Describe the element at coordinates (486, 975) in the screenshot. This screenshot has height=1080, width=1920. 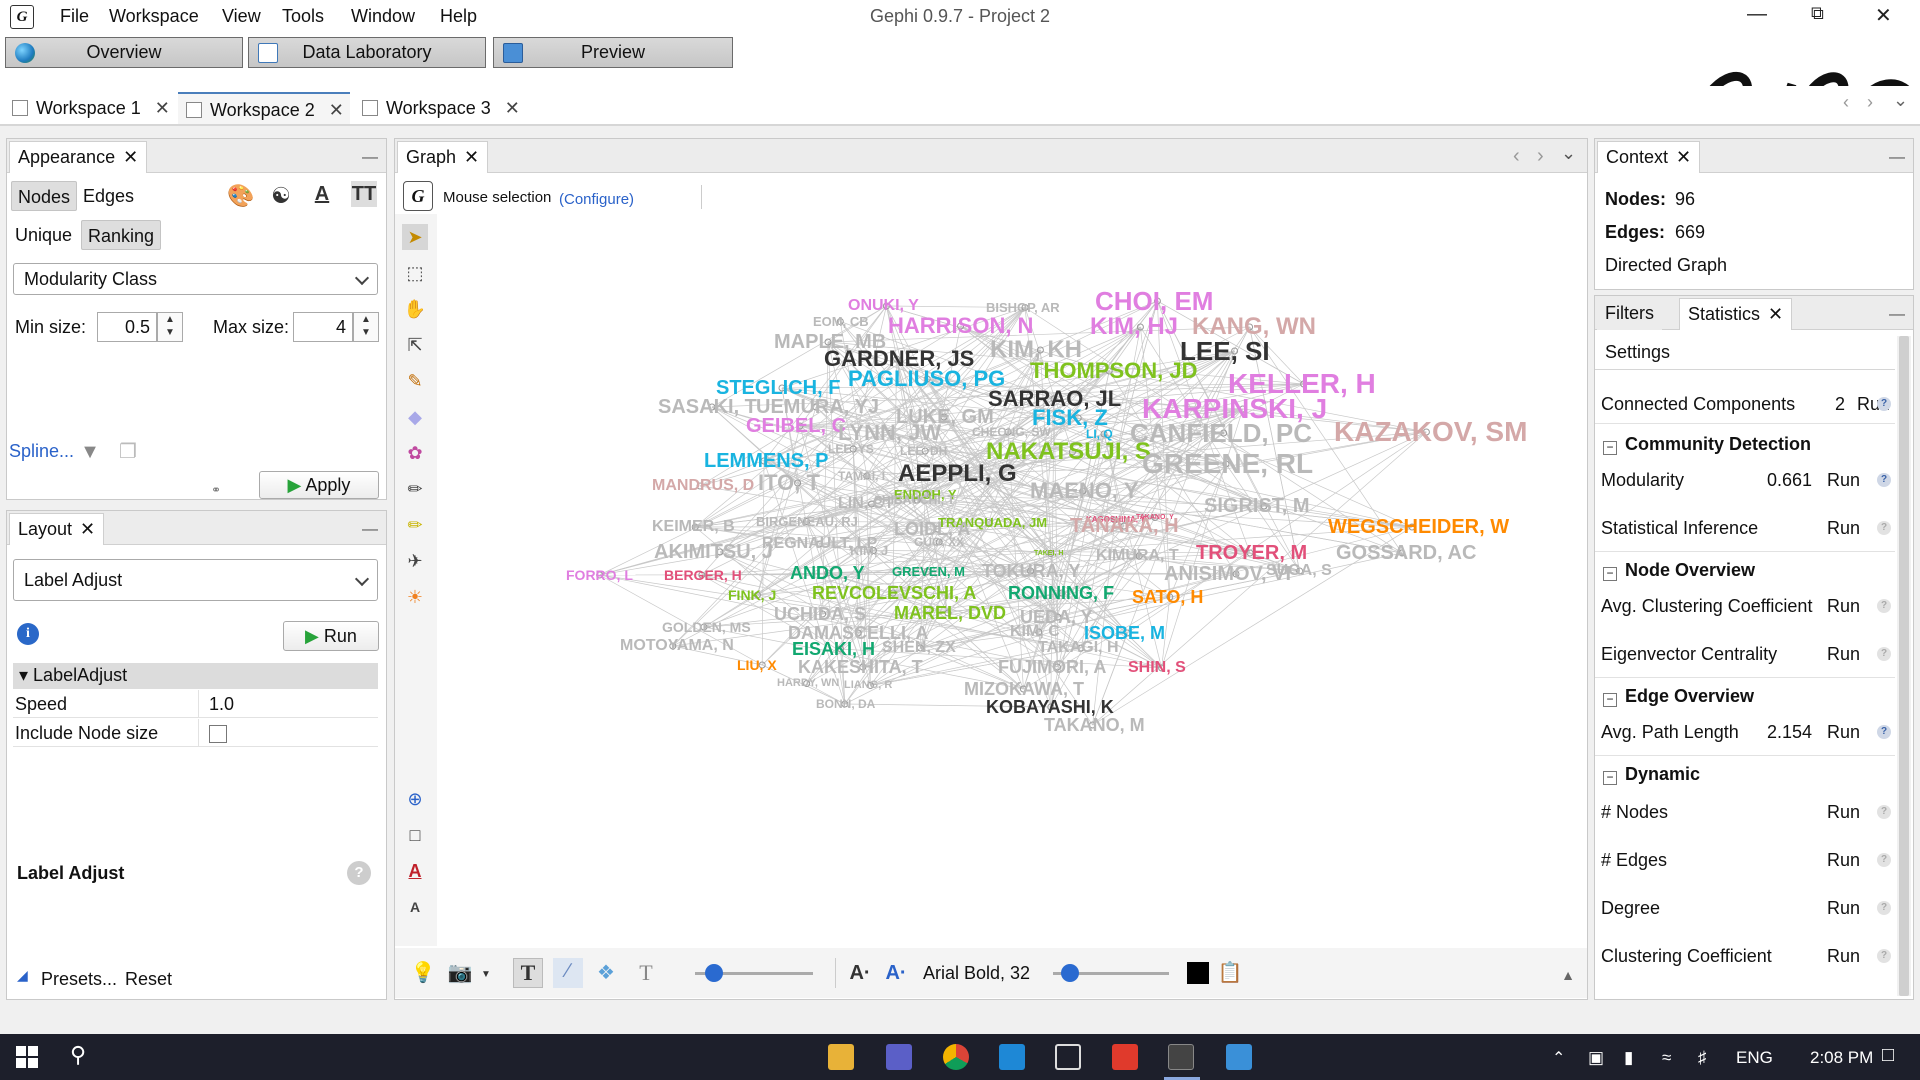
I see `chevron-down-icon: ▼` at that location.